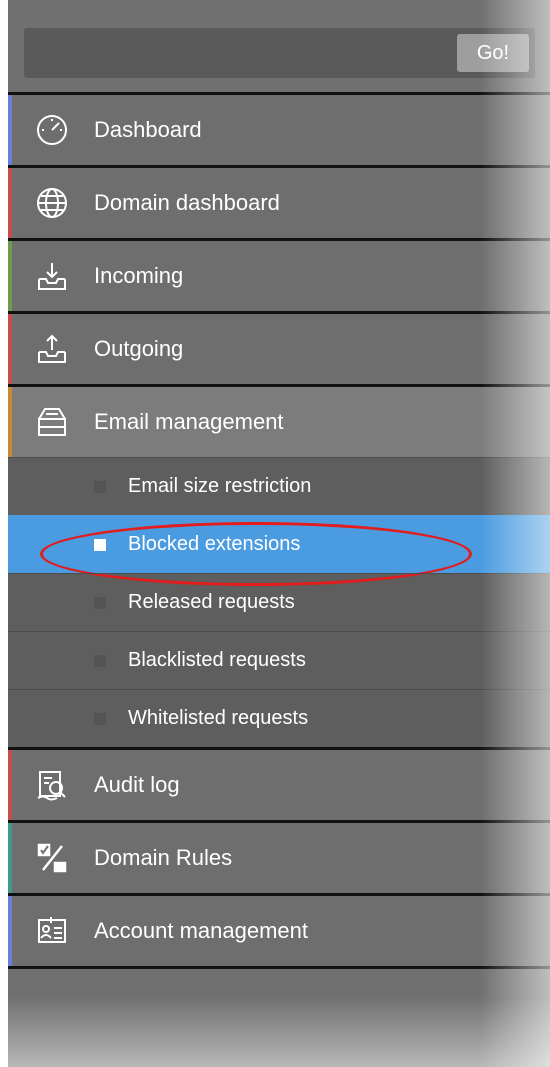 This screenshot has width=550, height=1067. What do you see at coordinates (279, 967) in the screenshot?
I see `menu-bottom-divider` at bounding box center [279, 967].